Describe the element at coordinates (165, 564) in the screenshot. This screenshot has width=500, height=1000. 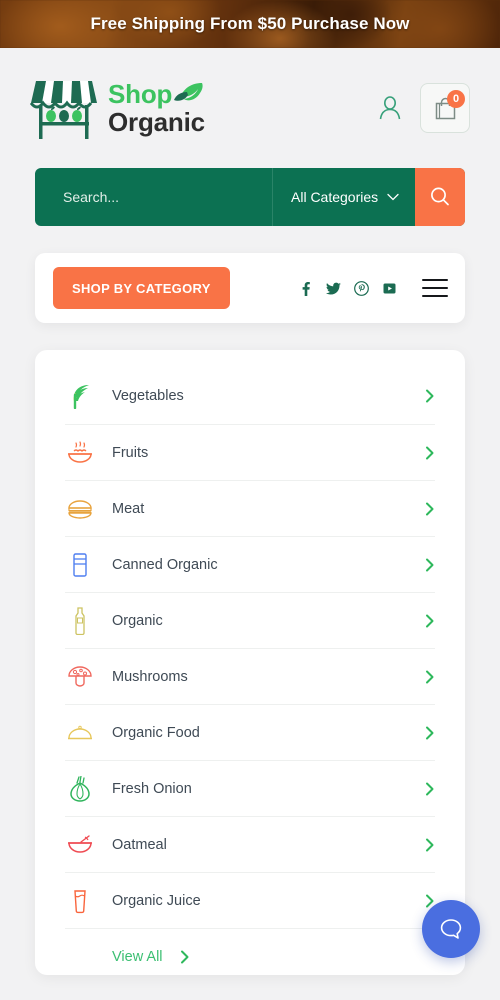
I see `category-label: Canned Organic` at that location.